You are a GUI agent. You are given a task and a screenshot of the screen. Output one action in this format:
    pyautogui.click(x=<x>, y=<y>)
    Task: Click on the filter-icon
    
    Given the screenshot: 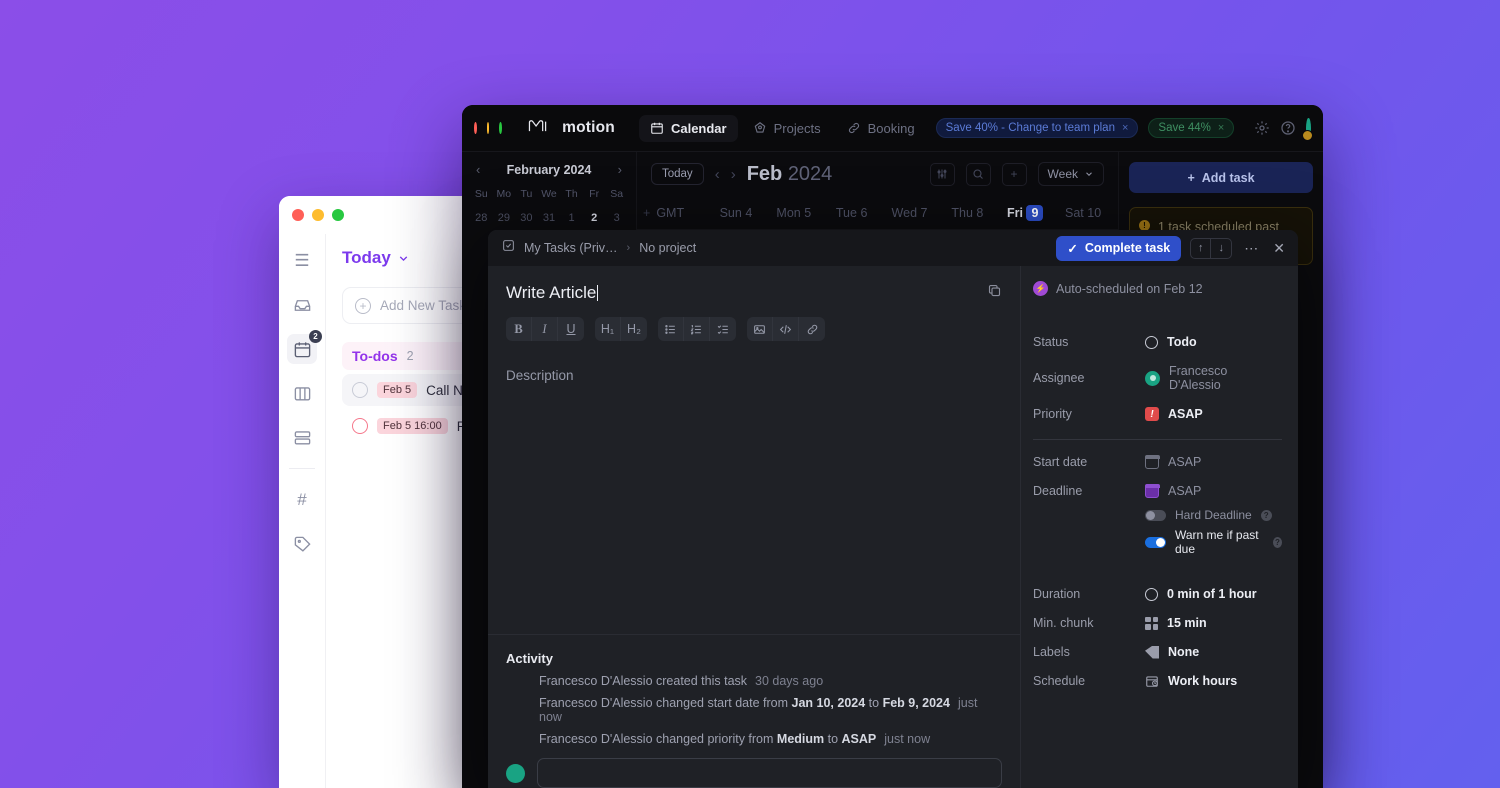 What is the action you would take?
    pyautogui.click(x=942, y=174)
    